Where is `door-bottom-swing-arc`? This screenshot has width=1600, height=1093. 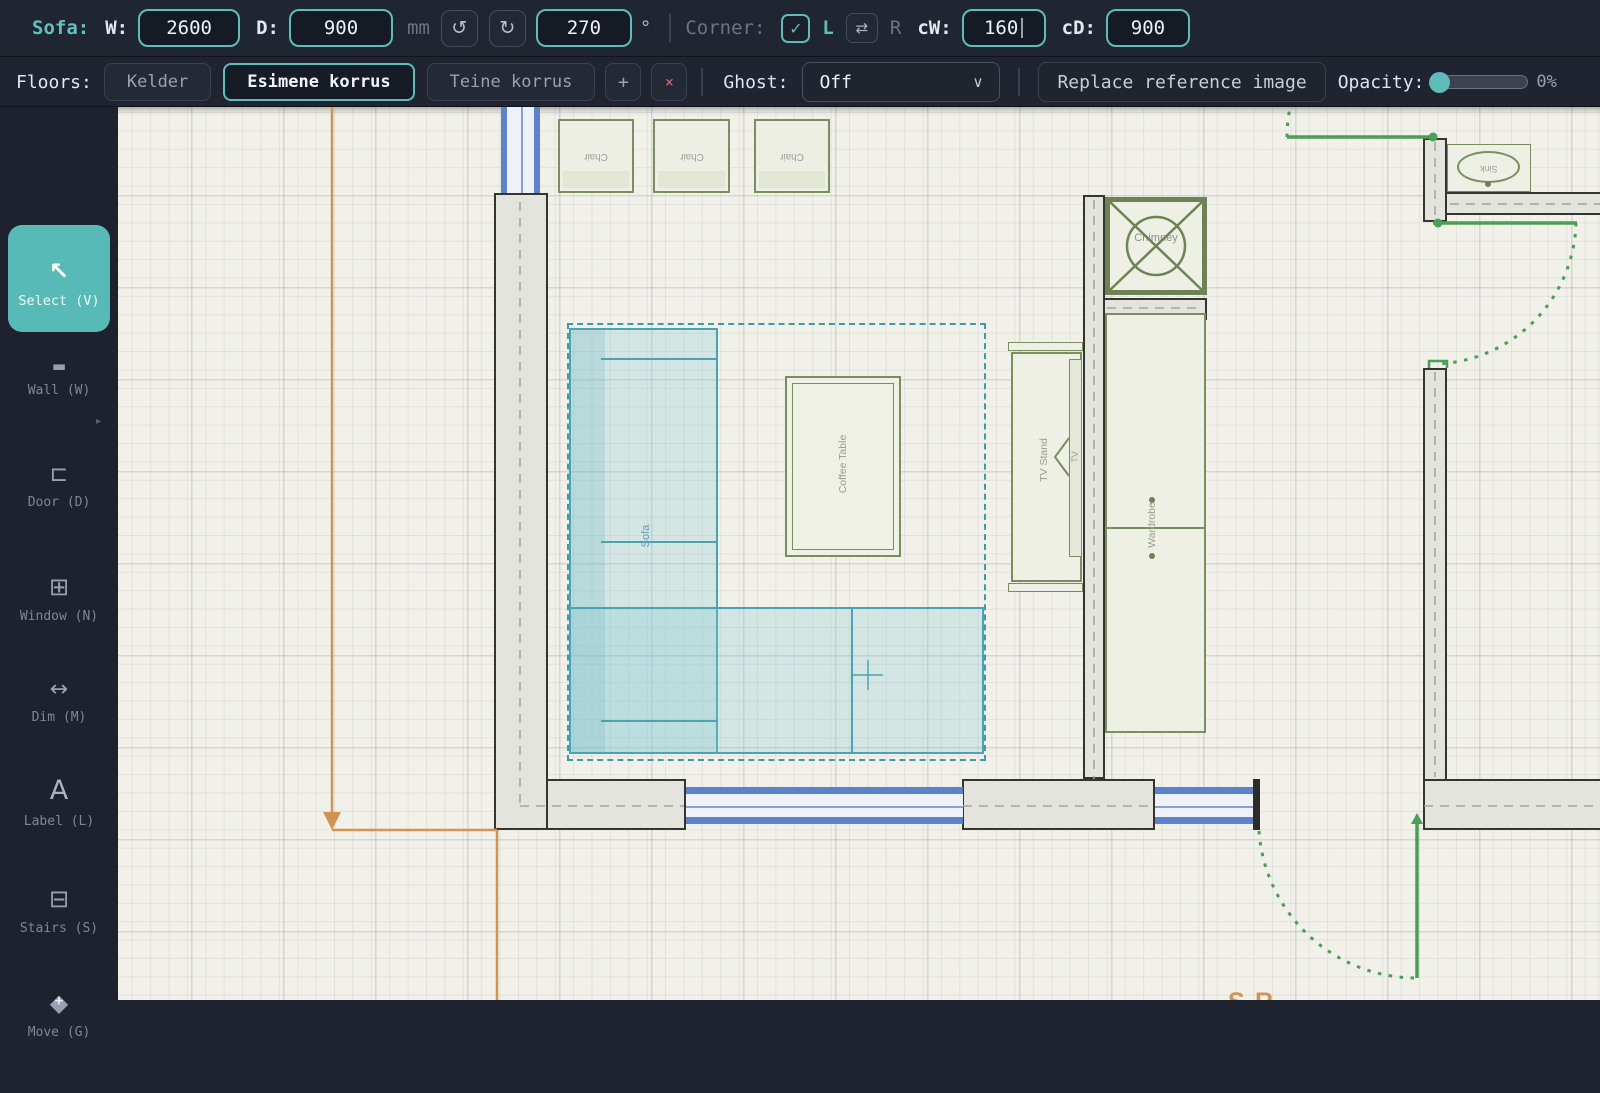
door-bottom-swing-arc is located at coordinates (1336, 905).